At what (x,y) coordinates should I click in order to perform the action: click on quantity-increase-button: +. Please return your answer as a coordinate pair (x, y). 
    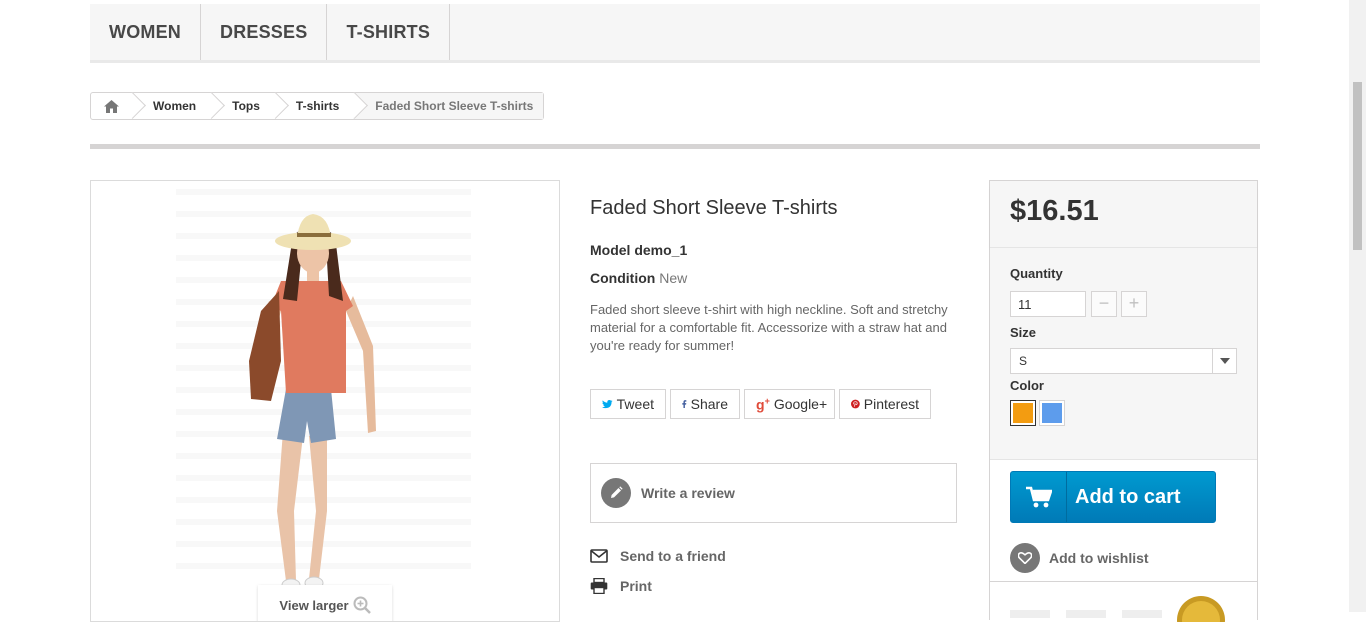
    Looking at the image, I should click on (1134, 304).